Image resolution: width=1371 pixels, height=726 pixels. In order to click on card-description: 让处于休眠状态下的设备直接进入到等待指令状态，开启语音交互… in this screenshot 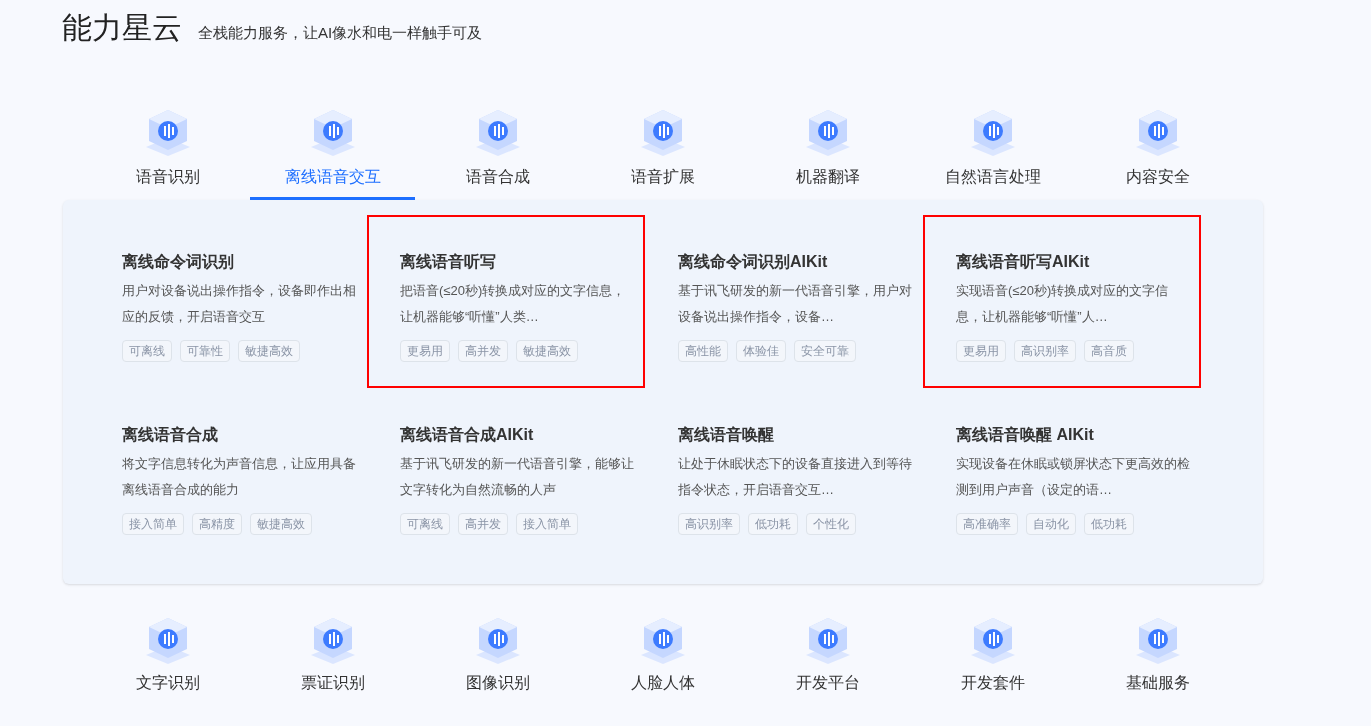, I will do `click(795, 477)`.